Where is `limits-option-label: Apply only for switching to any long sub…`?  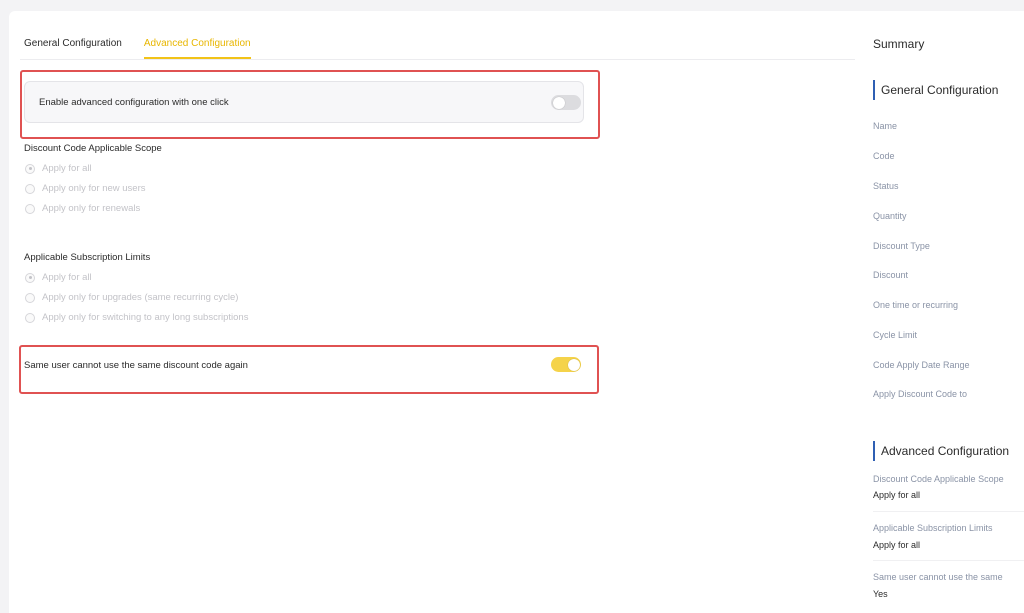
limits-option-label: Apply only for switching to any long sub… is located at coordinates (145, 317).